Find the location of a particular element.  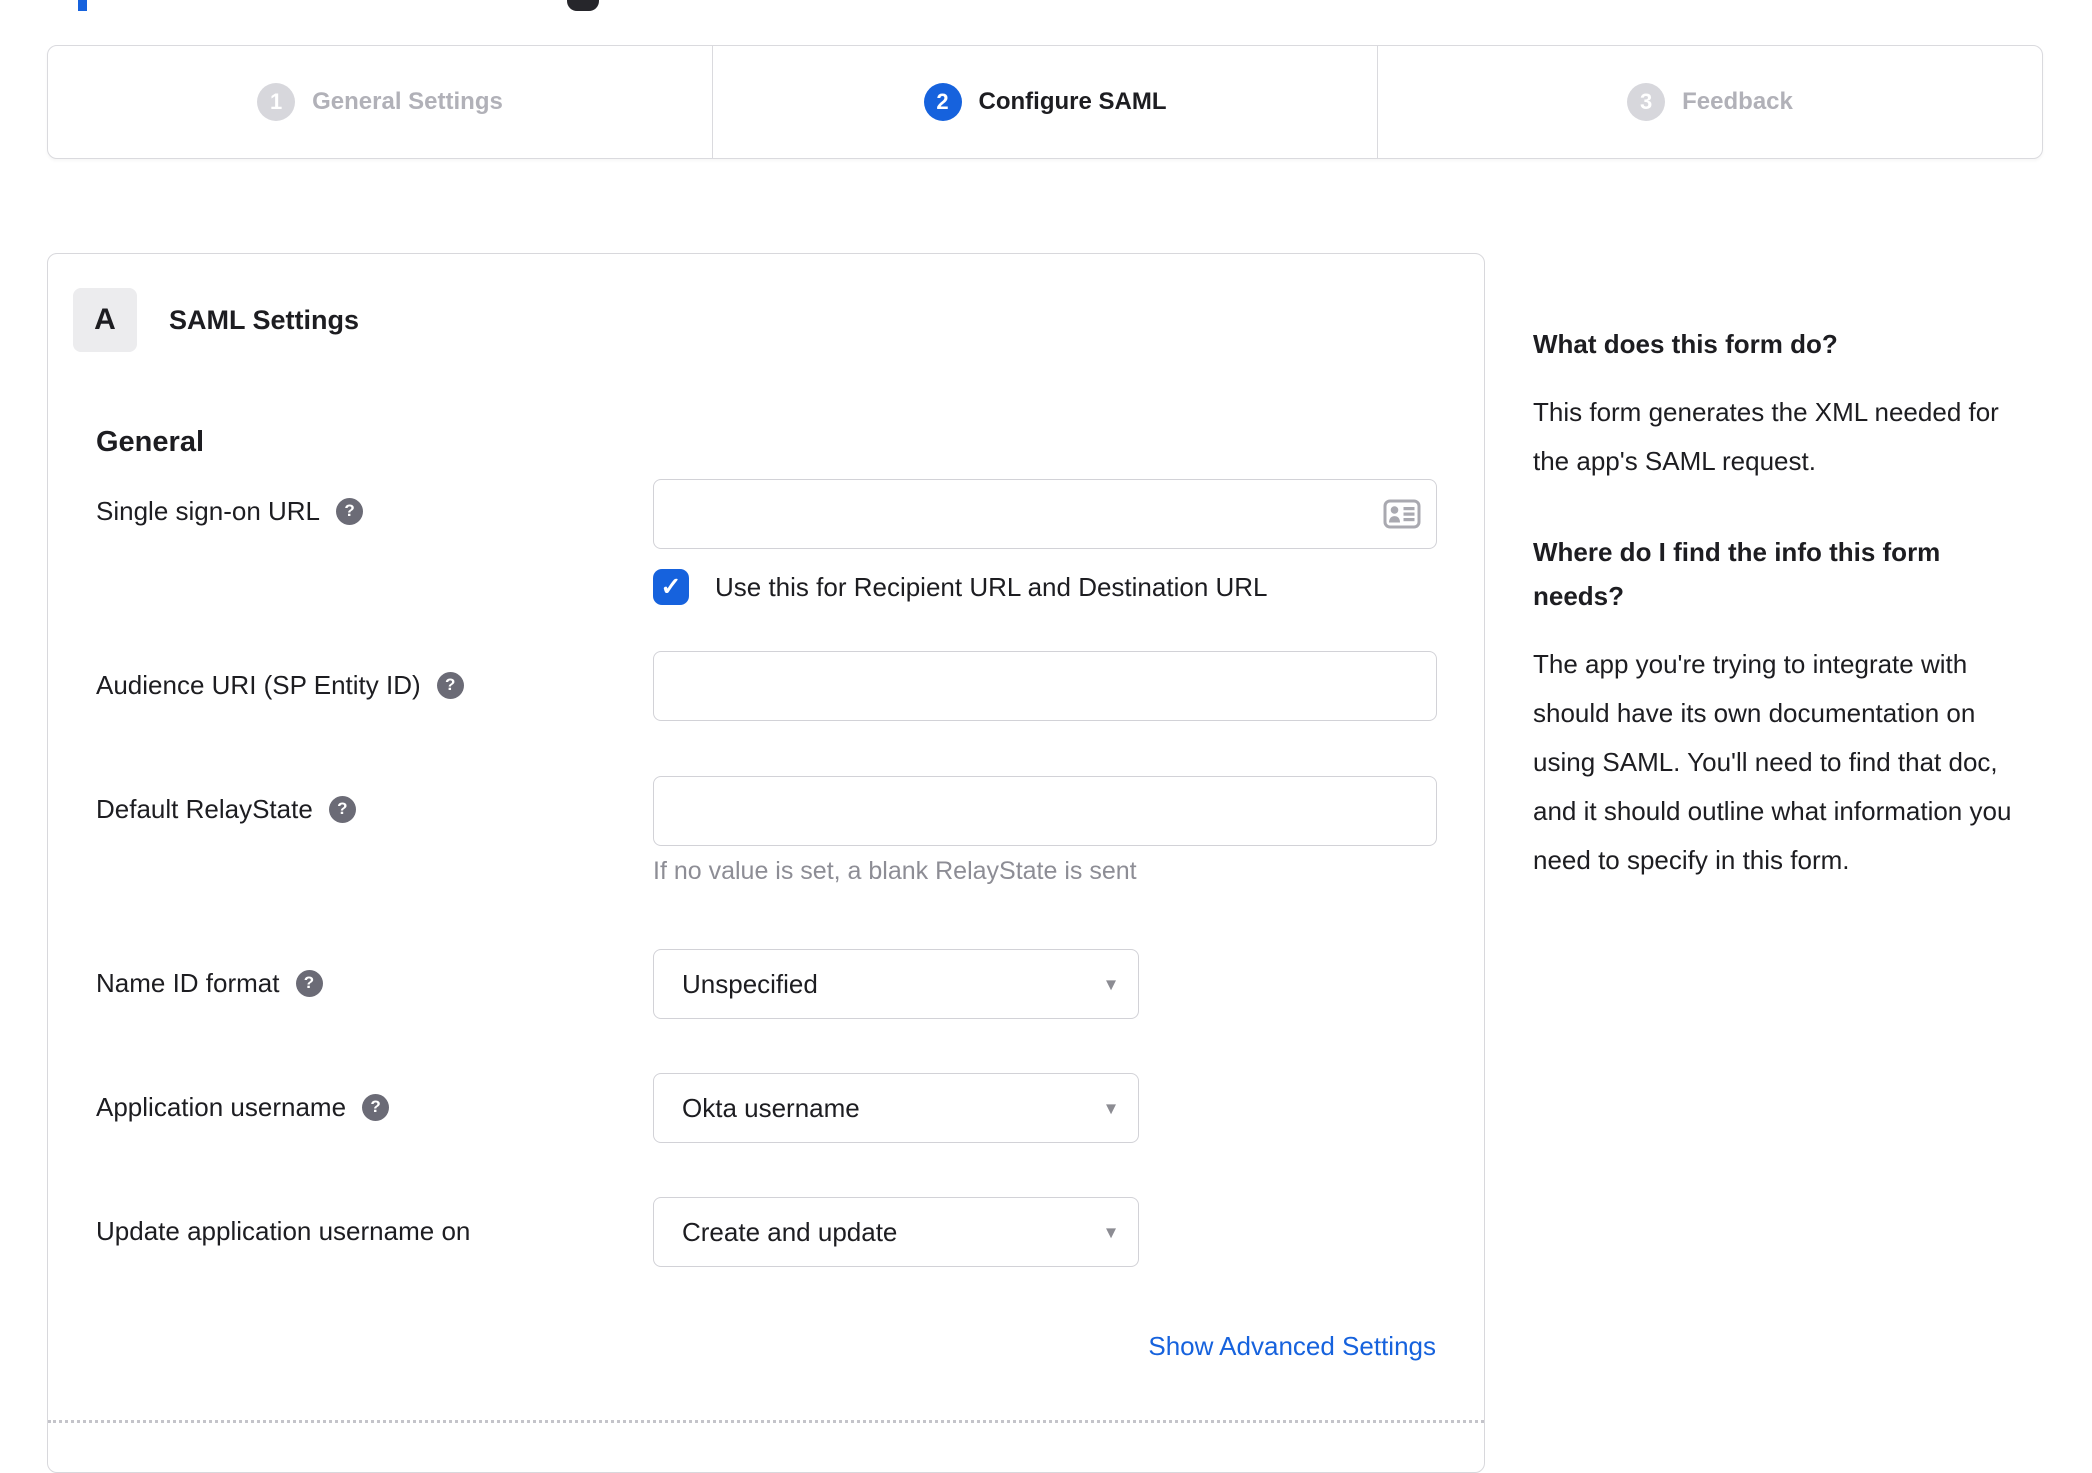

step-number-badge: 2 is located at coordinates (942, 102).